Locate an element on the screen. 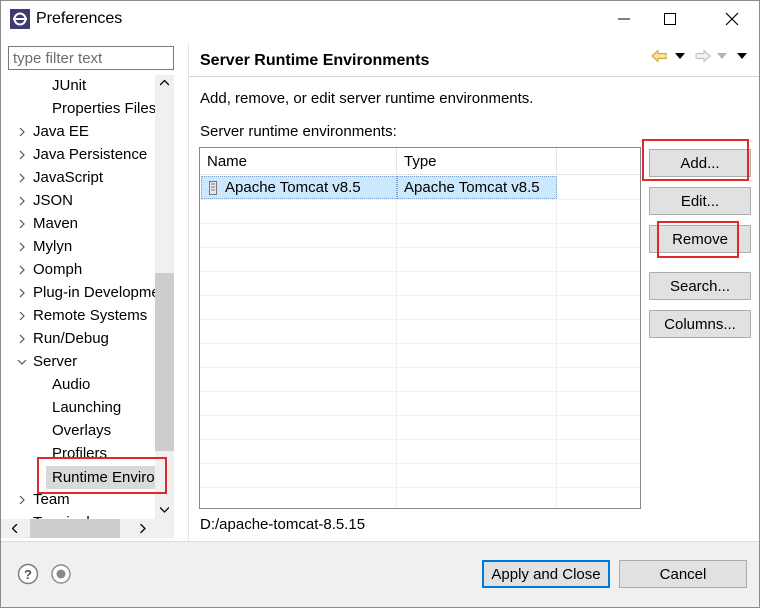 The width and height of the screenshot is (760, 608). cancel-button: Cancel is located at coordinates (683, 574).